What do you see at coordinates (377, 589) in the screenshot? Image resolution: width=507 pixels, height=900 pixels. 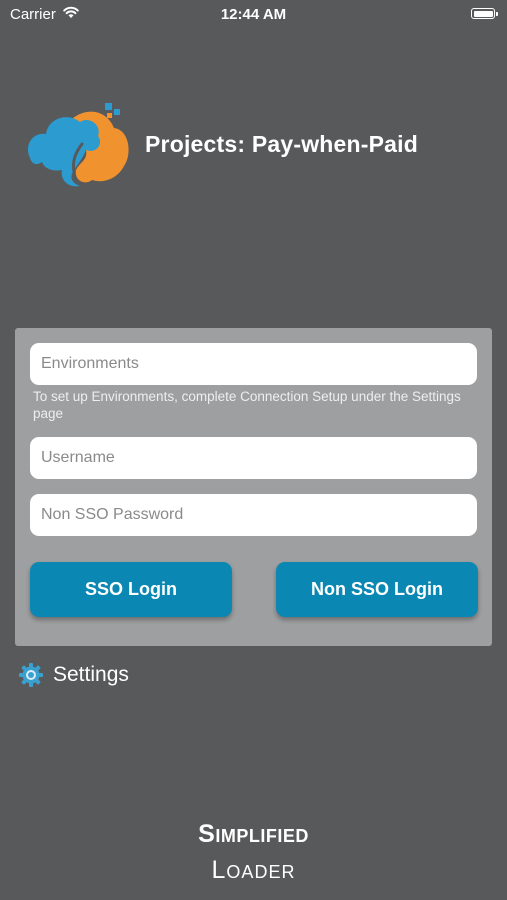 I see `non-sso-login-button: Non SSO Login` at bounding box center [377, 589].